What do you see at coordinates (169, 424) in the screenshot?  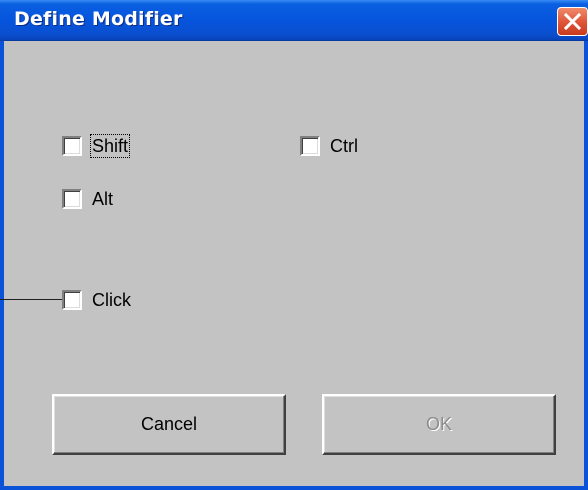 I see `cancel-button: Cancel` at bounding box center [169, 424].